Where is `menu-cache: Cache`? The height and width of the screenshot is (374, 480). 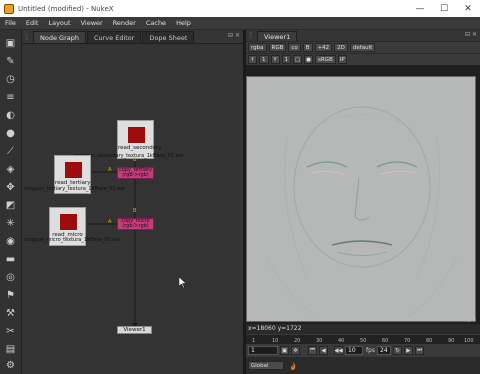 menu-cache: Cache is located at coordinates (156, 23).